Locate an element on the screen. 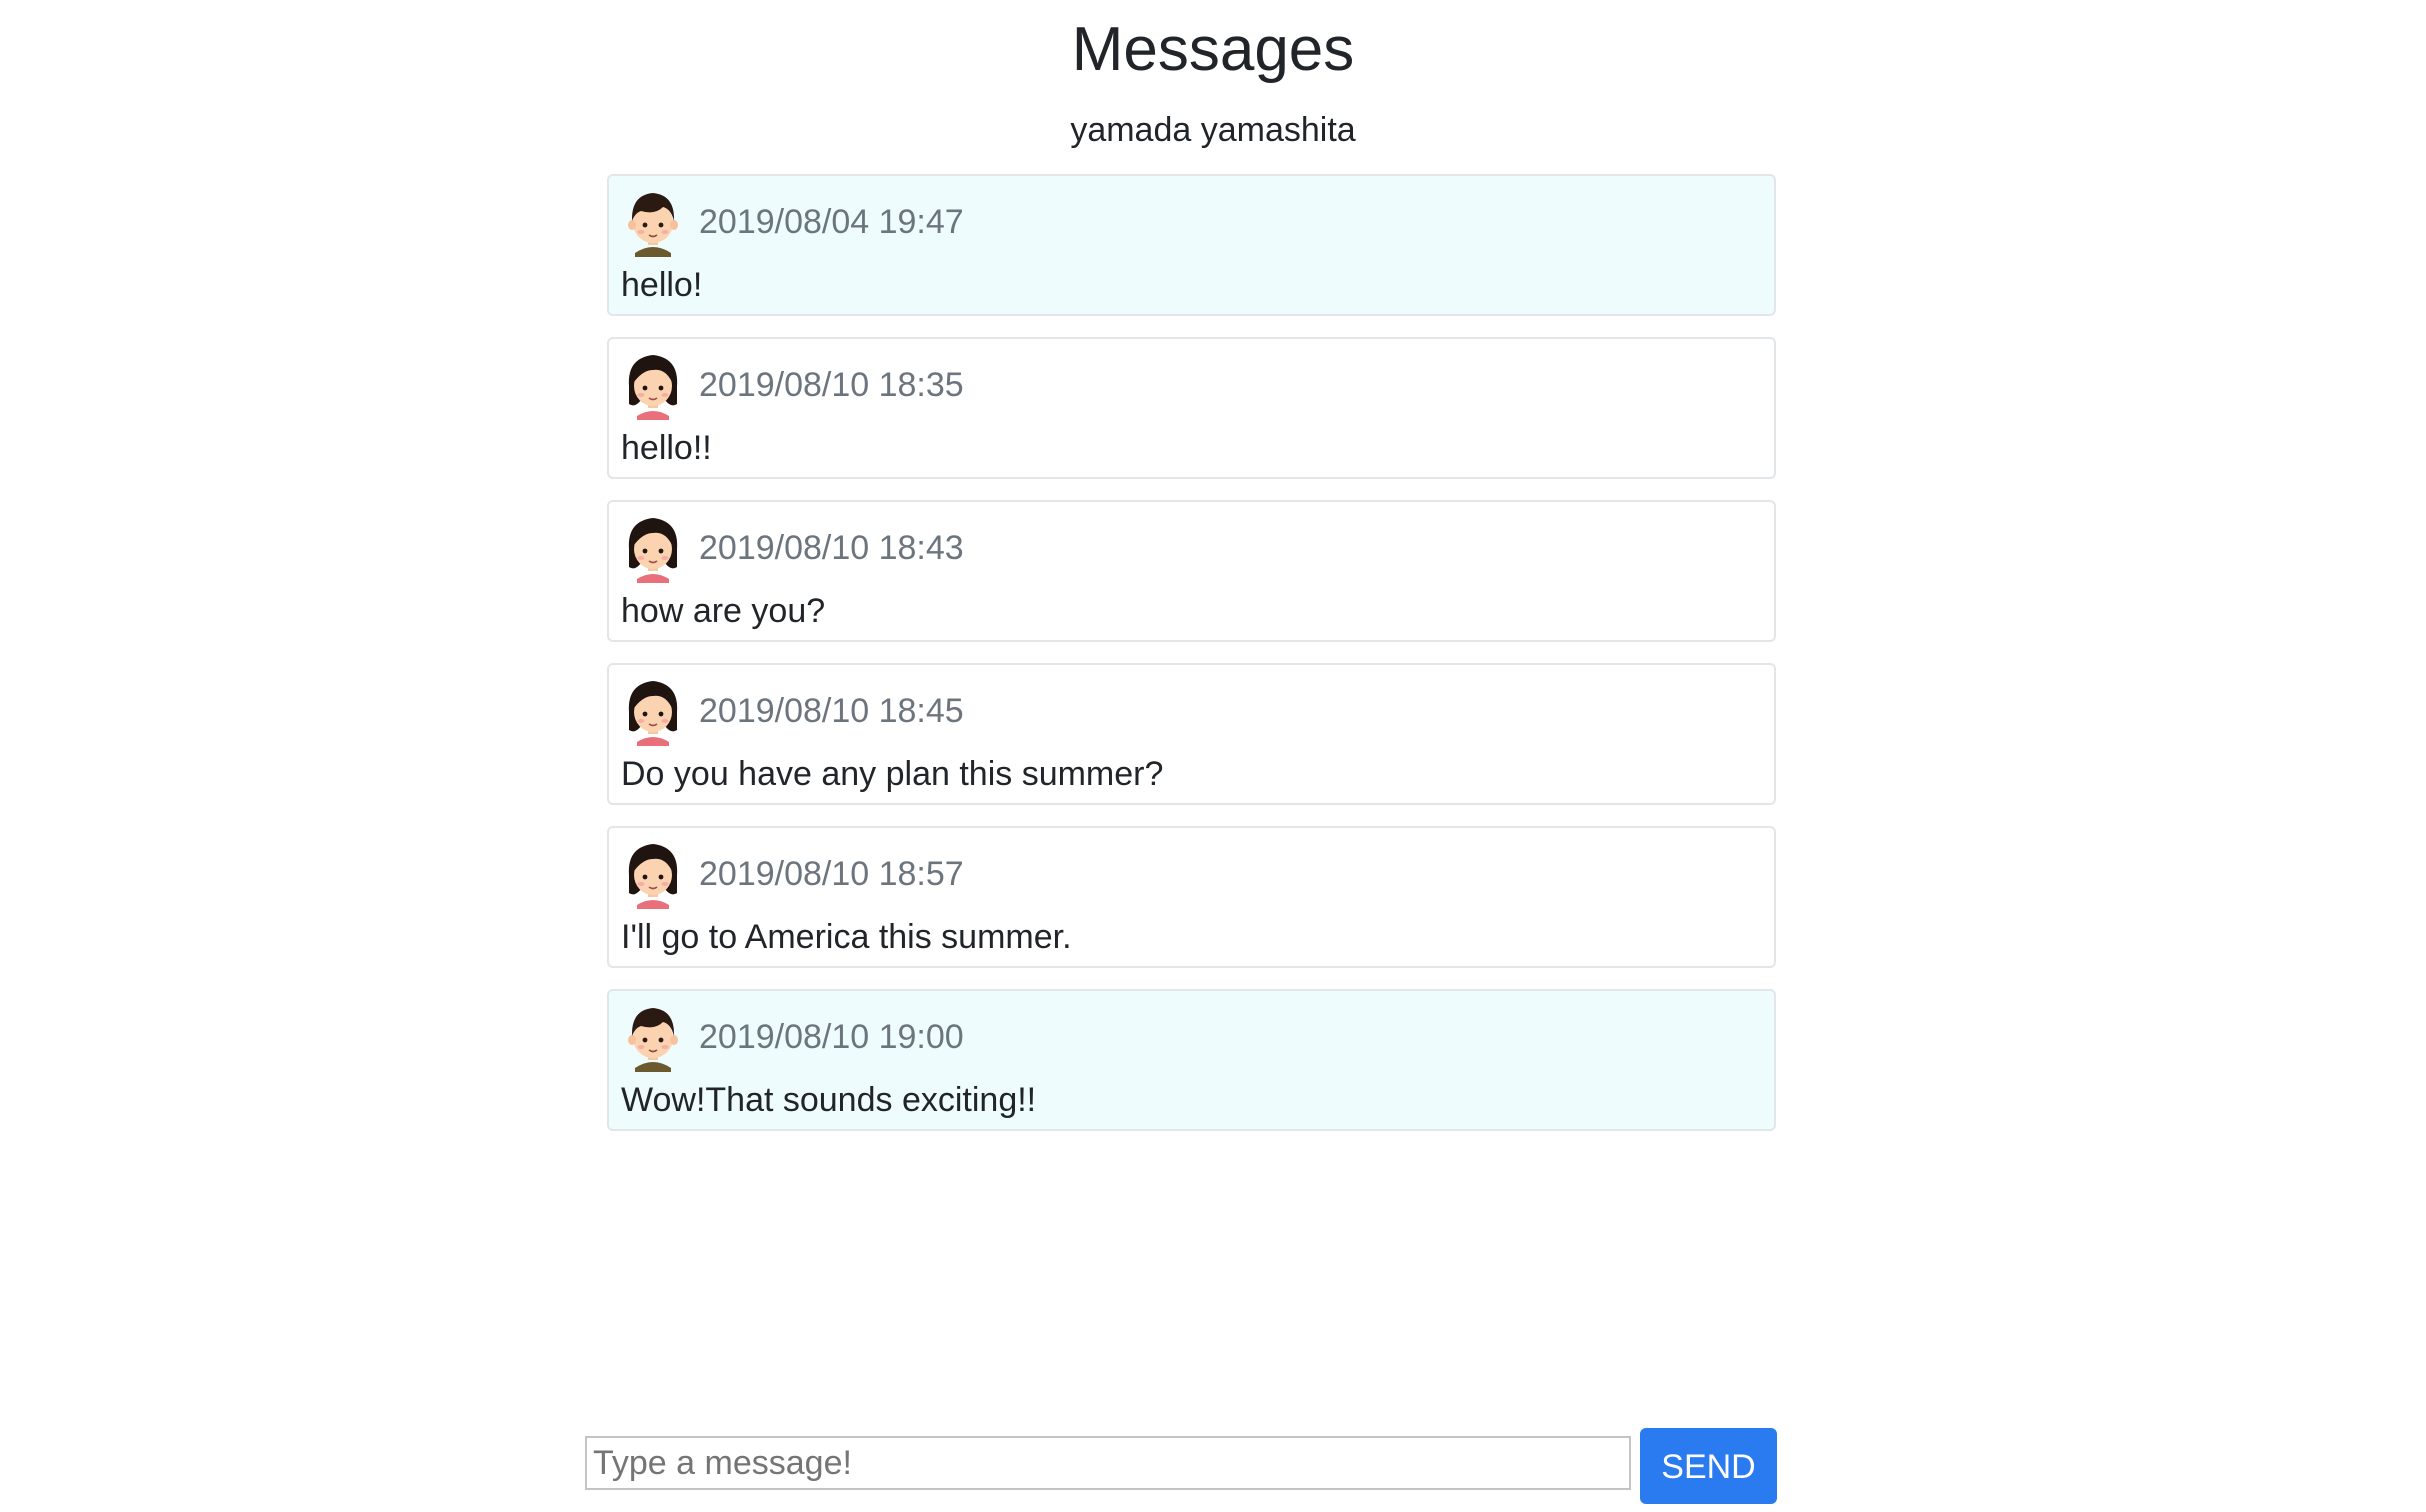 Image resolution: width=2426 pixels, height=1512 pixels. message-composer: SEND is located at coordinates (1181, 1466).